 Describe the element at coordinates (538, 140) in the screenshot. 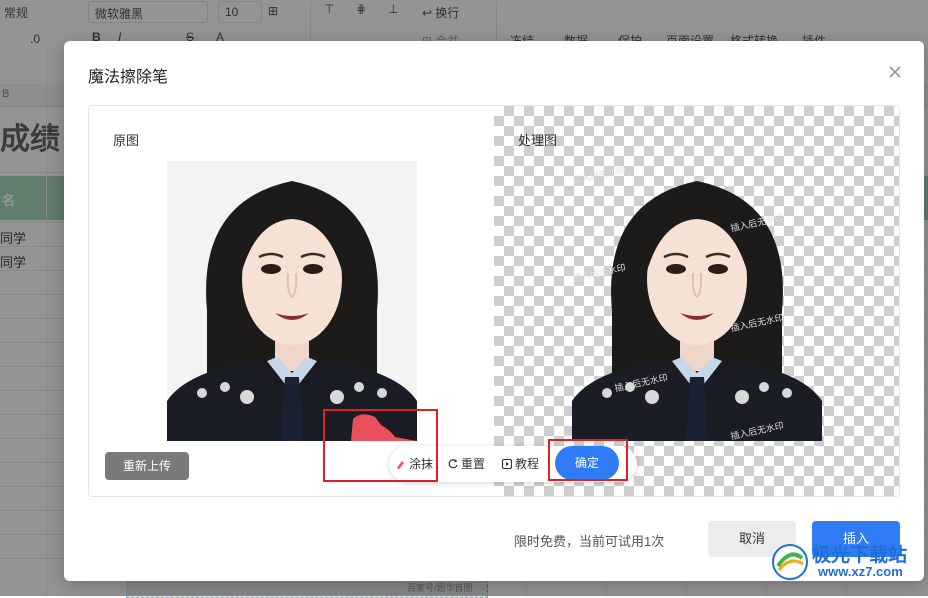

I see `processed-label: 处理图` at that location.